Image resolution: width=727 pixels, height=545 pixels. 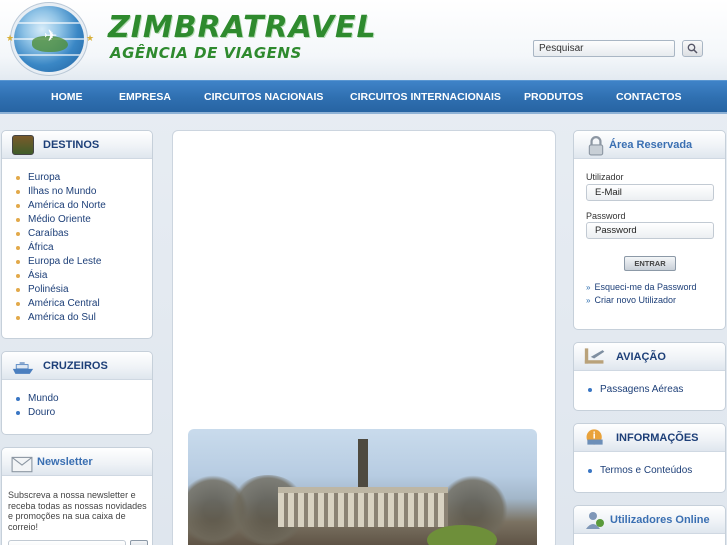 What do you see at coordinates (425, 97) in the screenshot?
I see `nav-circuitos-internacionais: CIRCUITOS INTERNACIONAIS` at bounding box center [425, 97].